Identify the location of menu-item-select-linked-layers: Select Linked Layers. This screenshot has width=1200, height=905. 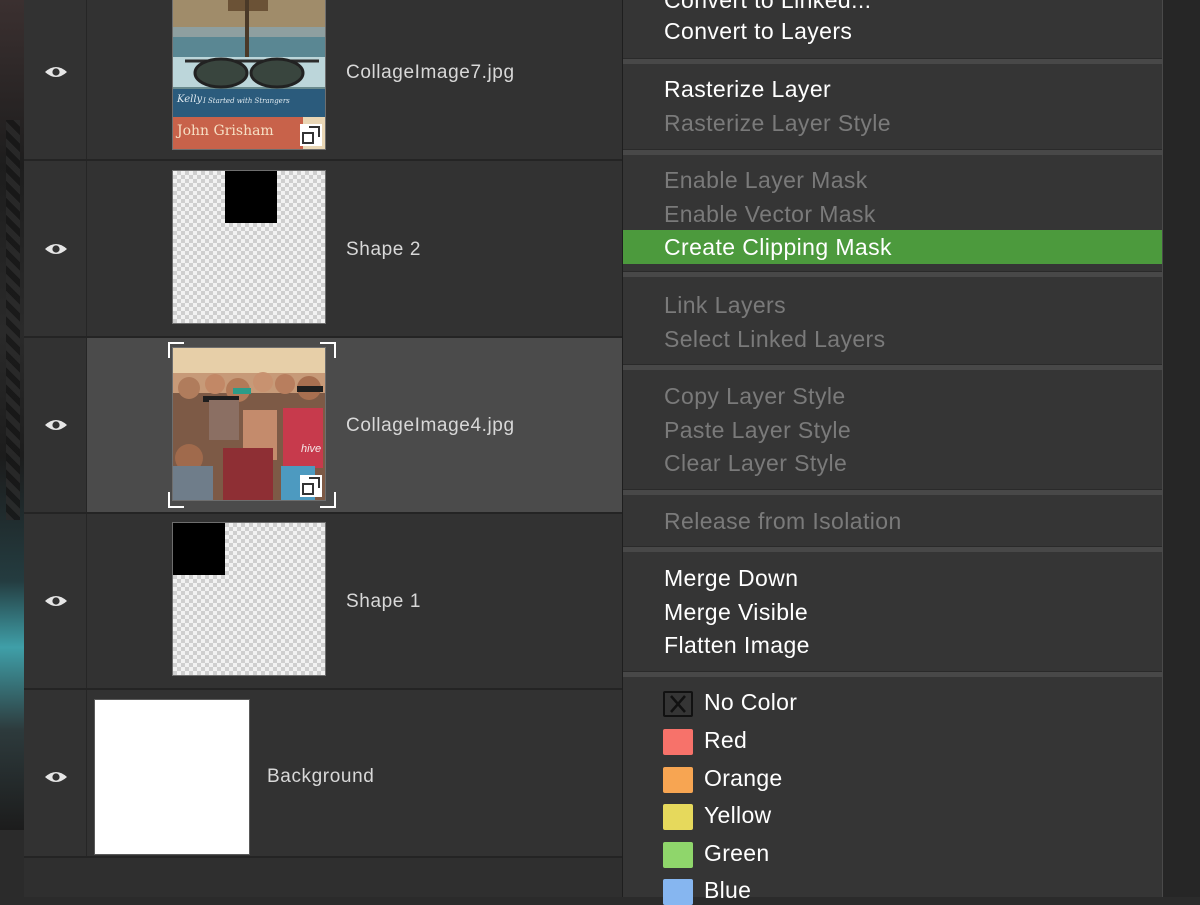
(893, 339).